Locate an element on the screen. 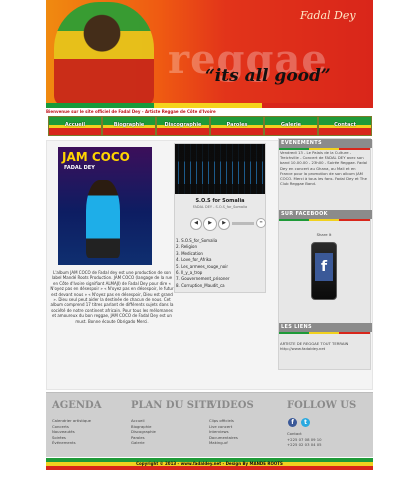  next-track-icon: ▶ is located at coordinates (224, 224).